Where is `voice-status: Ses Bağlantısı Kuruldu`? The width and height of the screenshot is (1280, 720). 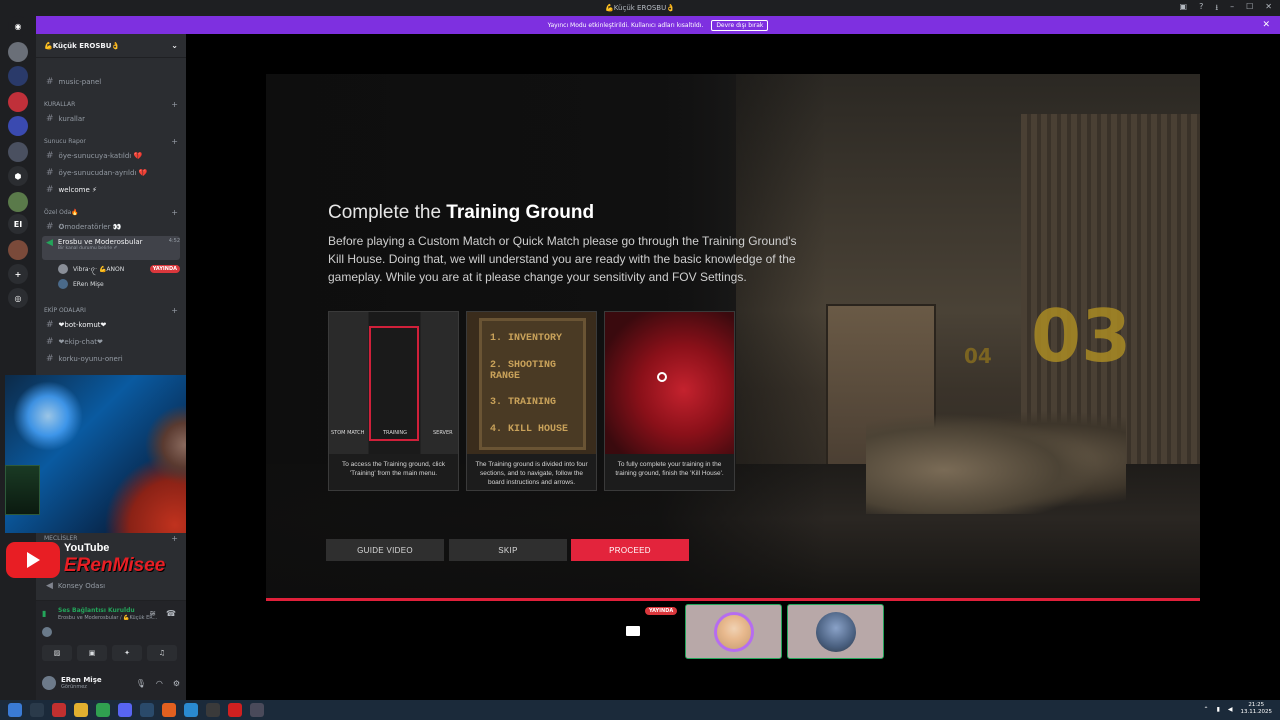 voice-status: Ses Bağlantısı Kuruldu is located at coordinates (96, 610).